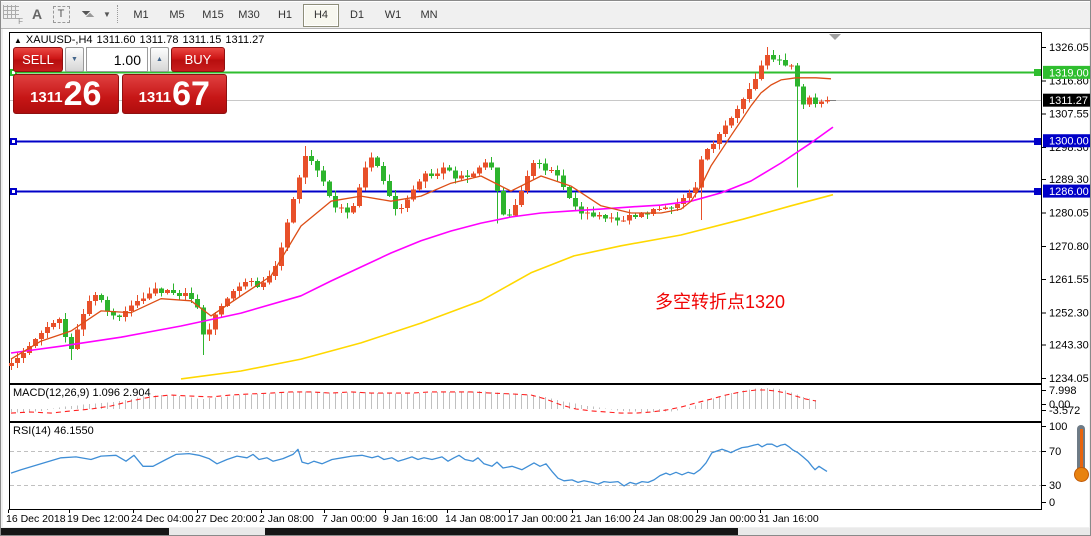 This screenshot has height=536, width=1091. I want to click on quote-line: ▲ XAUUSD-,H4 1311.60 1311.78 1311.15 1311.27, so click(141, 40).